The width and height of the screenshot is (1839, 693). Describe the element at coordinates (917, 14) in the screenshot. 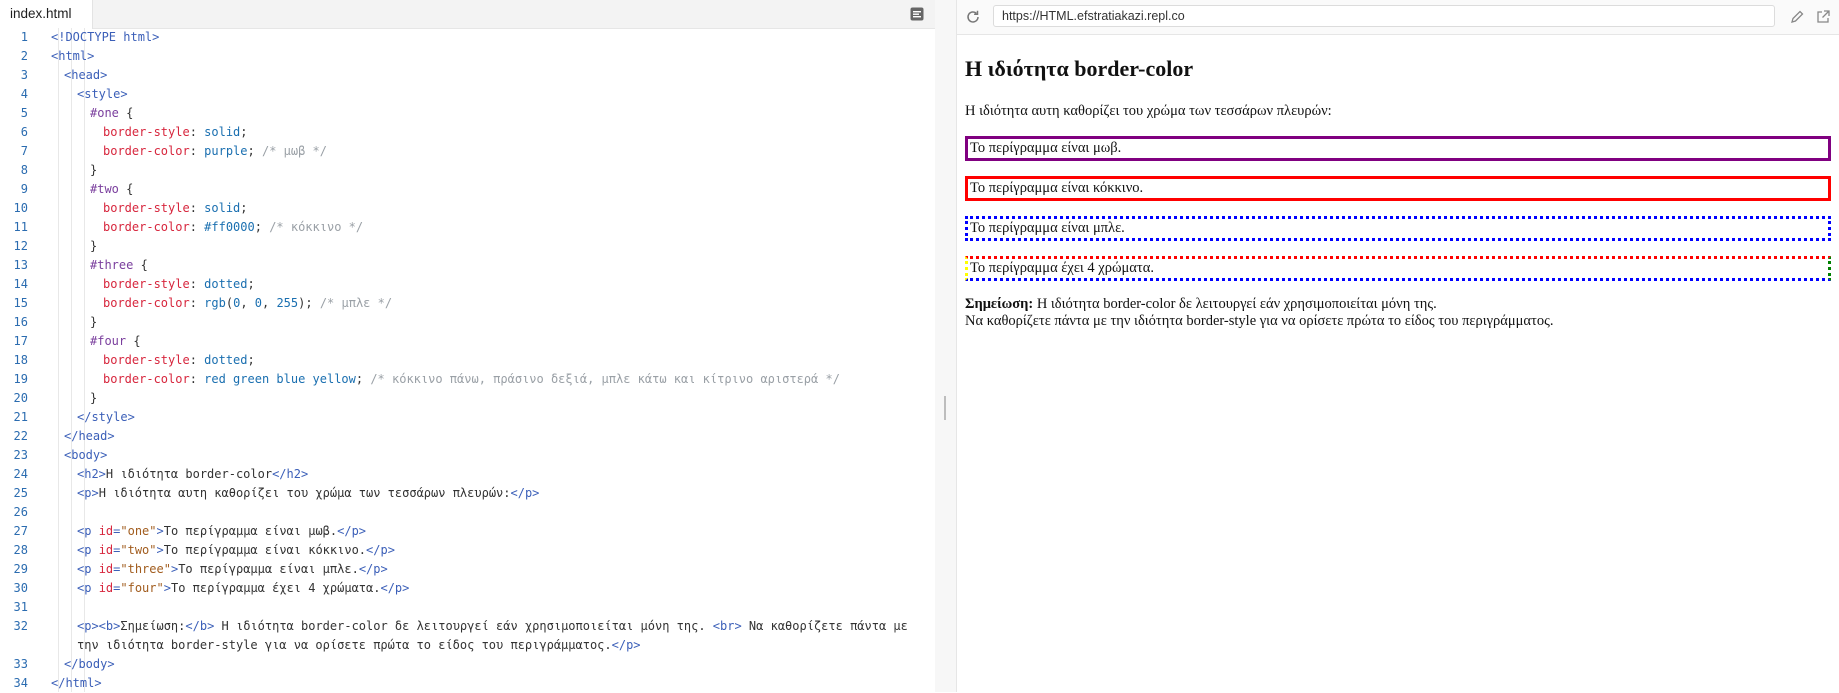

I see `format-icon` at that location.